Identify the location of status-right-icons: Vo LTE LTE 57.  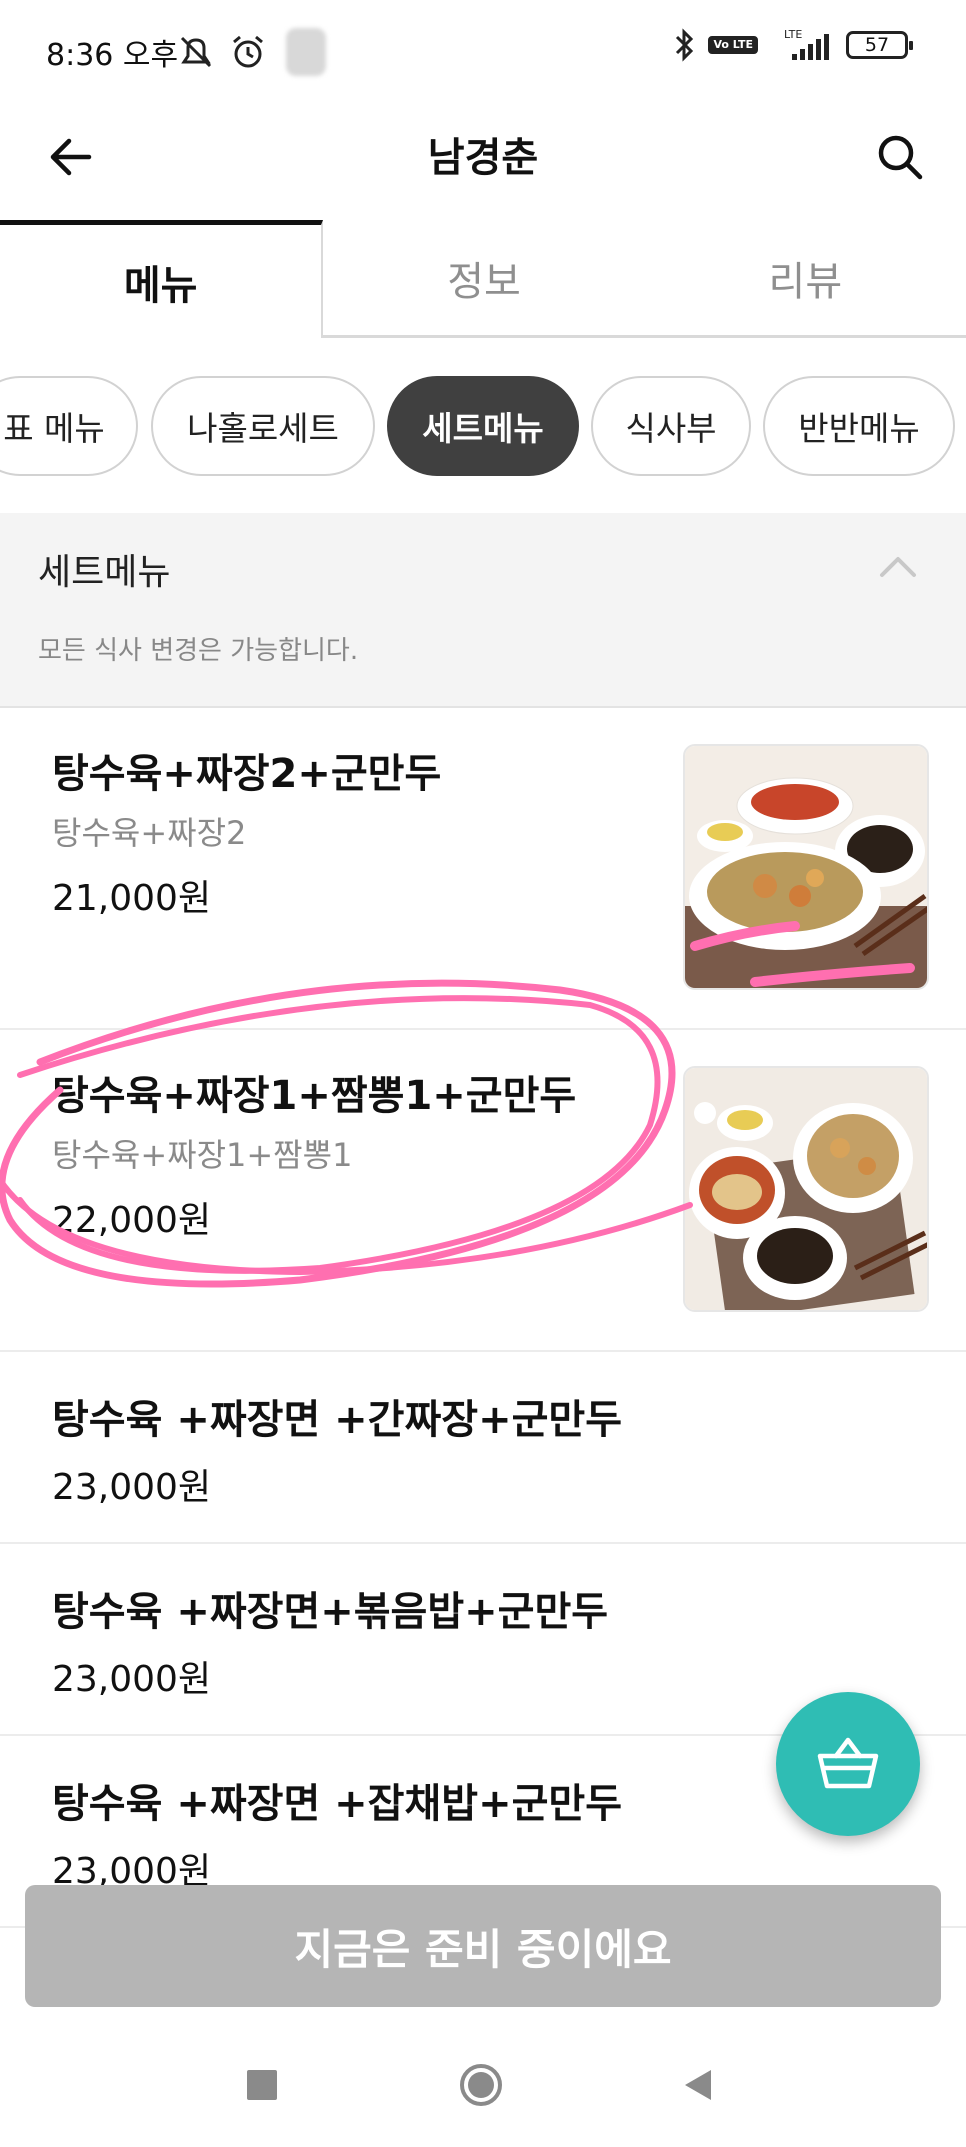
(793, 45).